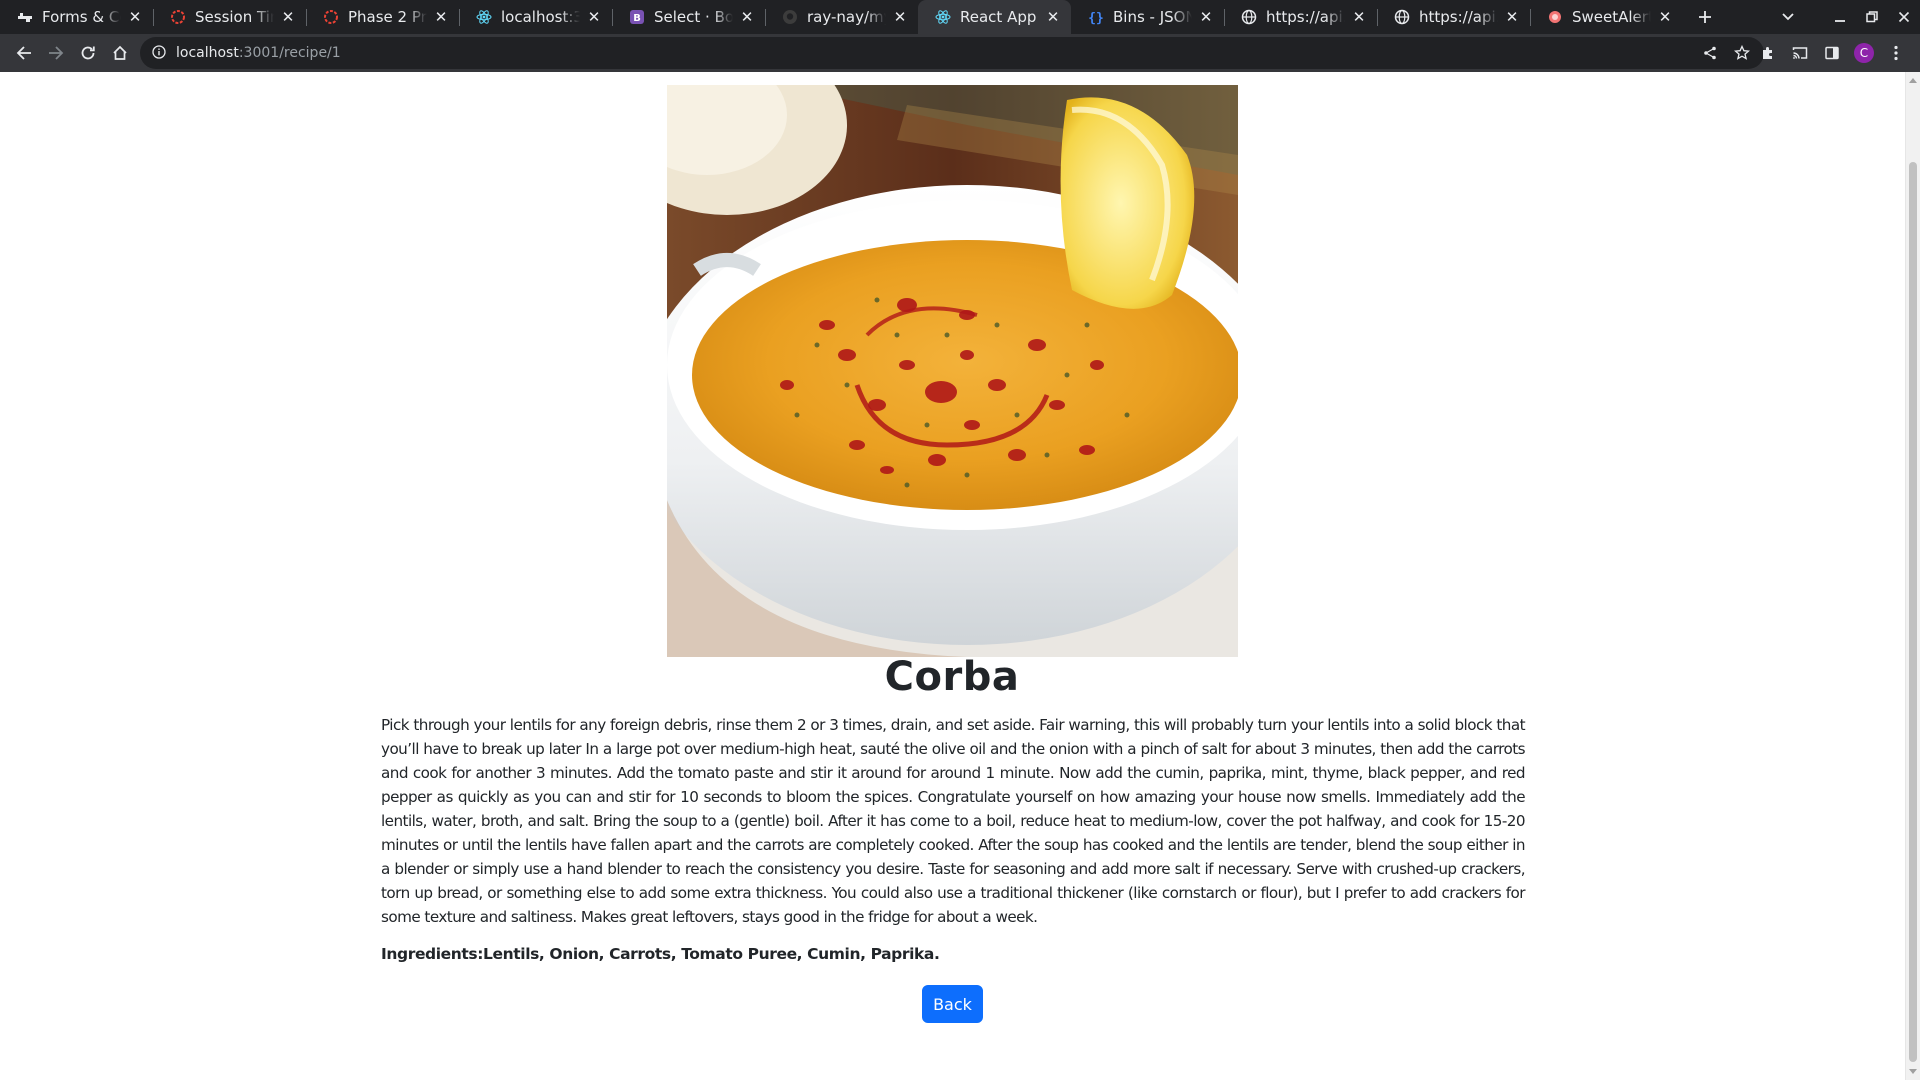 Image resolution: width=1920 pixels, height=1080 pixels. I want to click on forward-nav-button, so click(56, 53).